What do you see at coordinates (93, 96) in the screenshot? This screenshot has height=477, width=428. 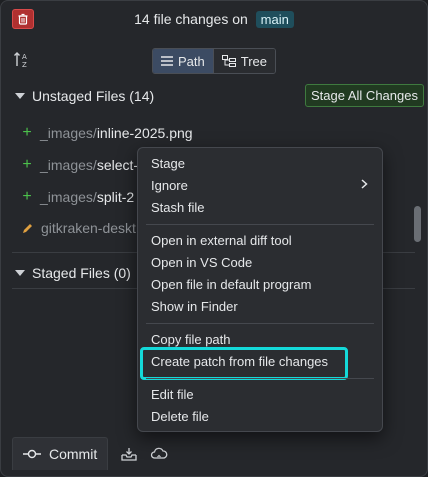 I see `unstaged-title: Unstaged Files (14)` at bounding box center [93, 96].